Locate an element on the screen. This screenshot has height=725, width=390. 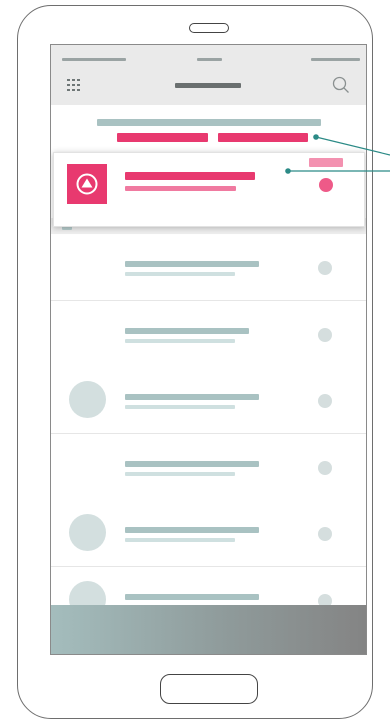
status-right-placeholder is located at coordinates (335, 59).